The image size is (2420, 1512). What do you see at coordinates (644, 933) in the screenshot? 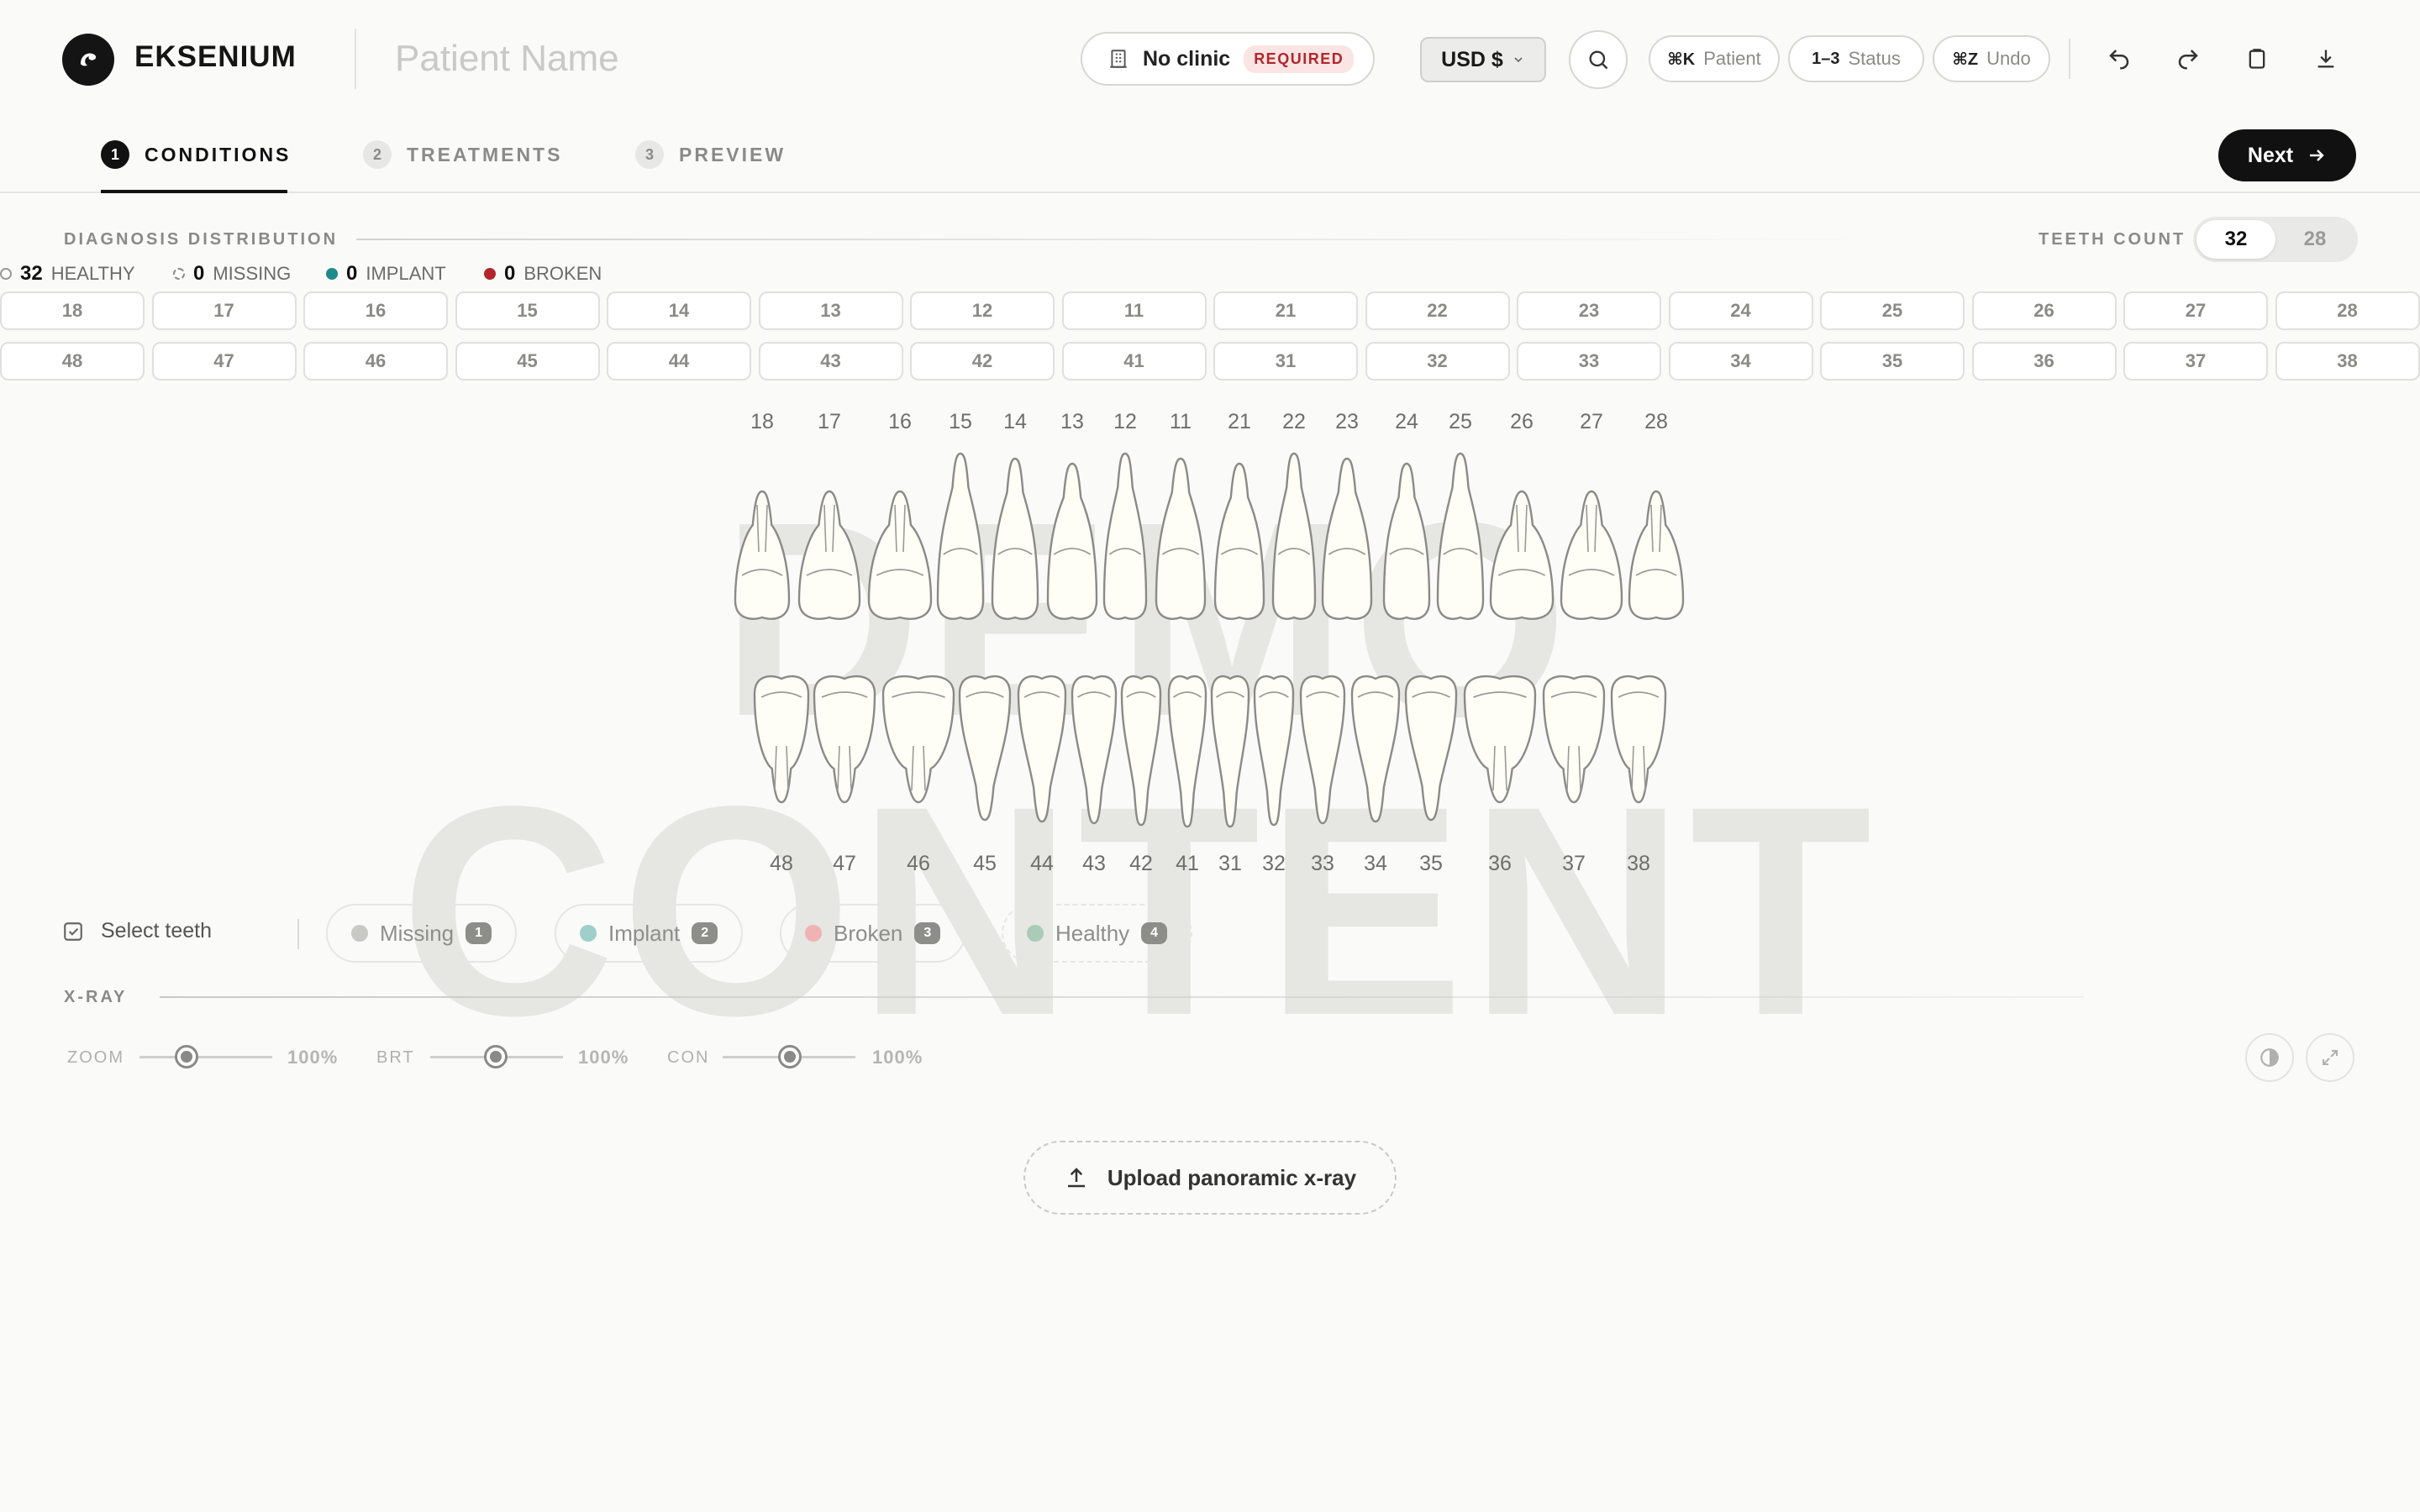
I see `filter-label: Implant` at bounding box center [644, 933].